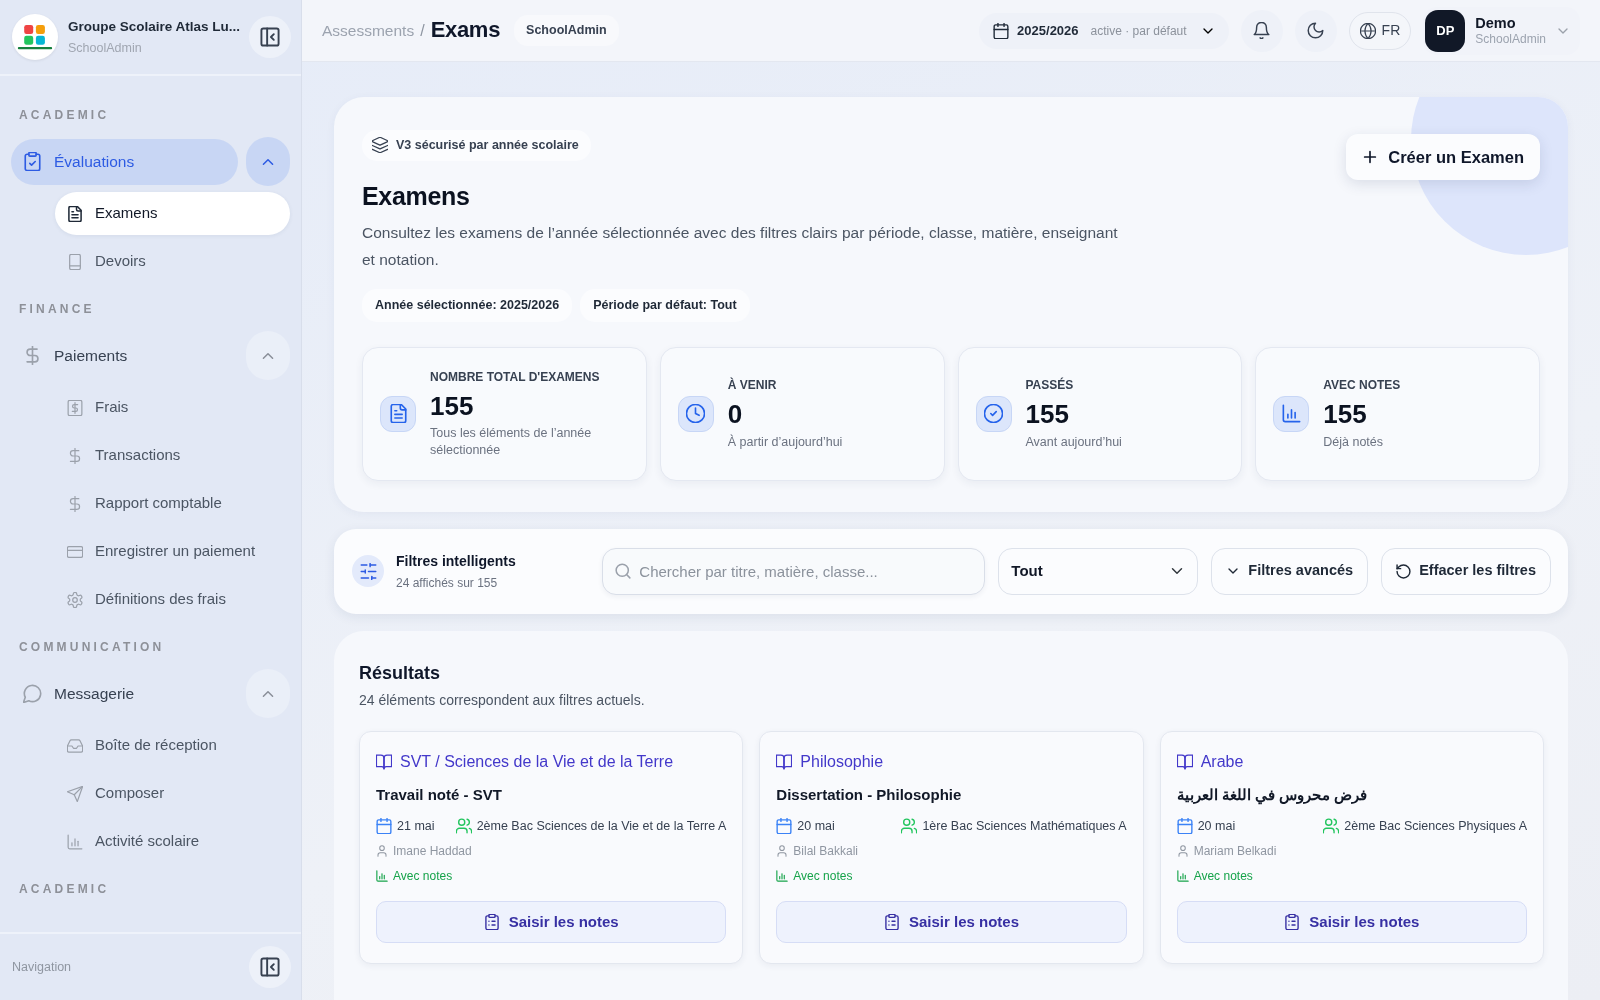 The width and height of the screenshot is (1600, 1000). I want to click on section-label: COMMUNICATION, so click(92, 647).